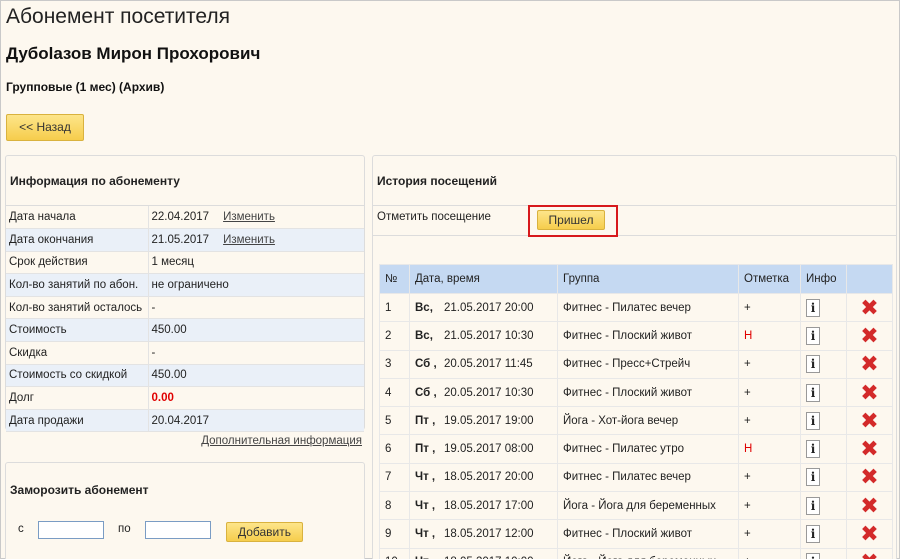  What do you see at coordinates (489, 449) in the screenshot?
I see `visit-datetime: 19.05.2017 08:00` at bounding box center [489, 449].